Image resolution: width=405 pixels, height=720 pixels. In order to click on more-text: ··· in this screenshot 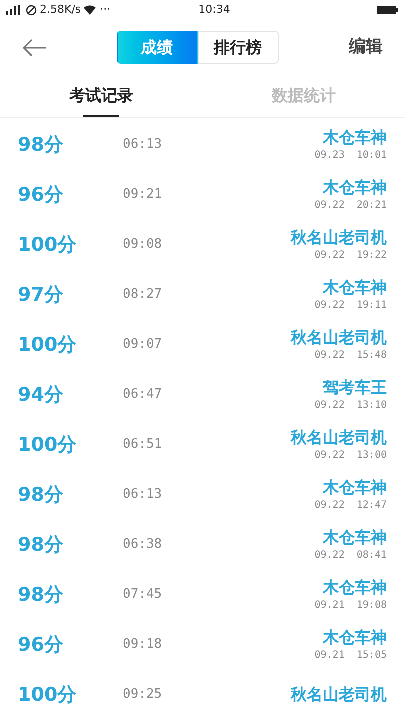, I will do `click(105, 10)`.